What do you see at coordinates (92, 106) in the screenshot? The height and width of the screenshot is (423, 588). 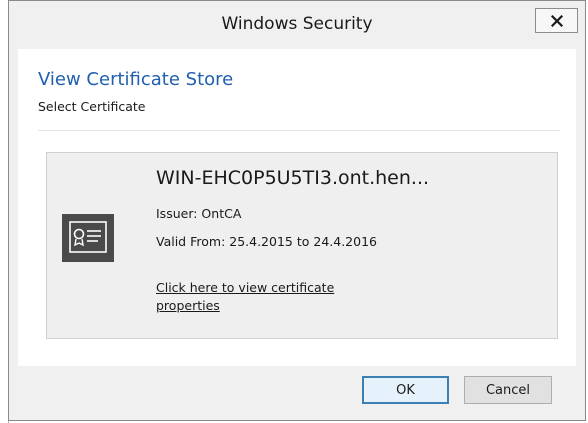 I see `dialog-subheading: Select Certificate` at bounding box center [92, 106].